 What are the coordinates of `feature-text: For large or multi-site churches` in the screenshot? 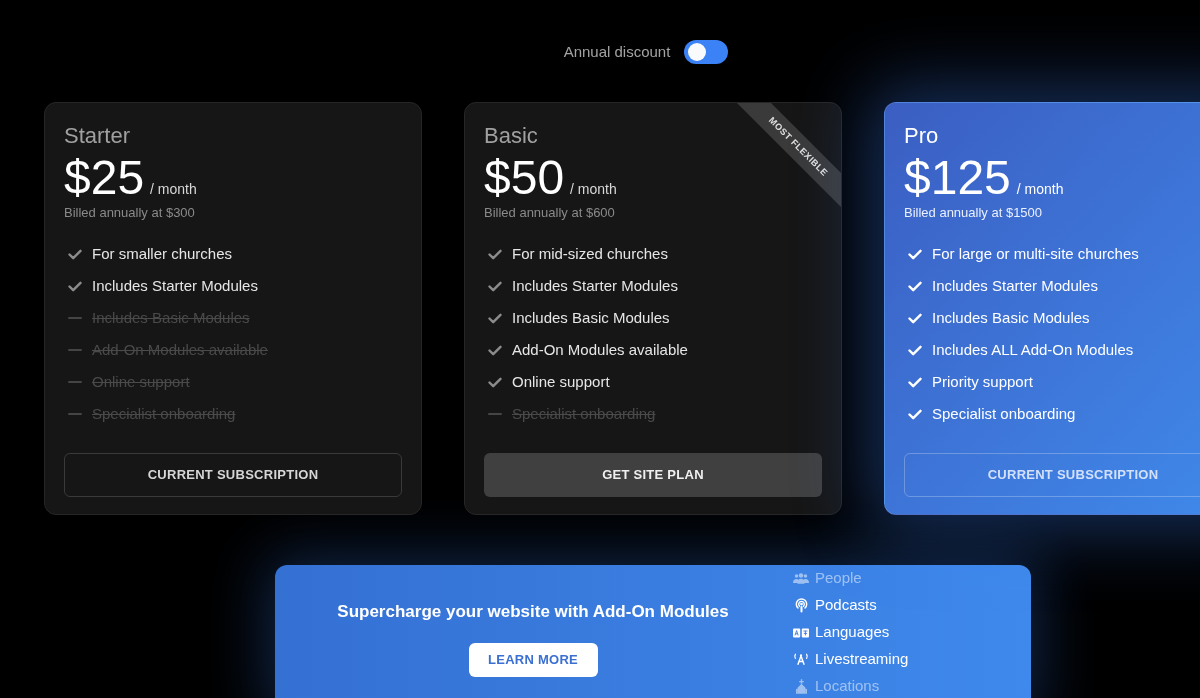 It's located at (1035, 253).